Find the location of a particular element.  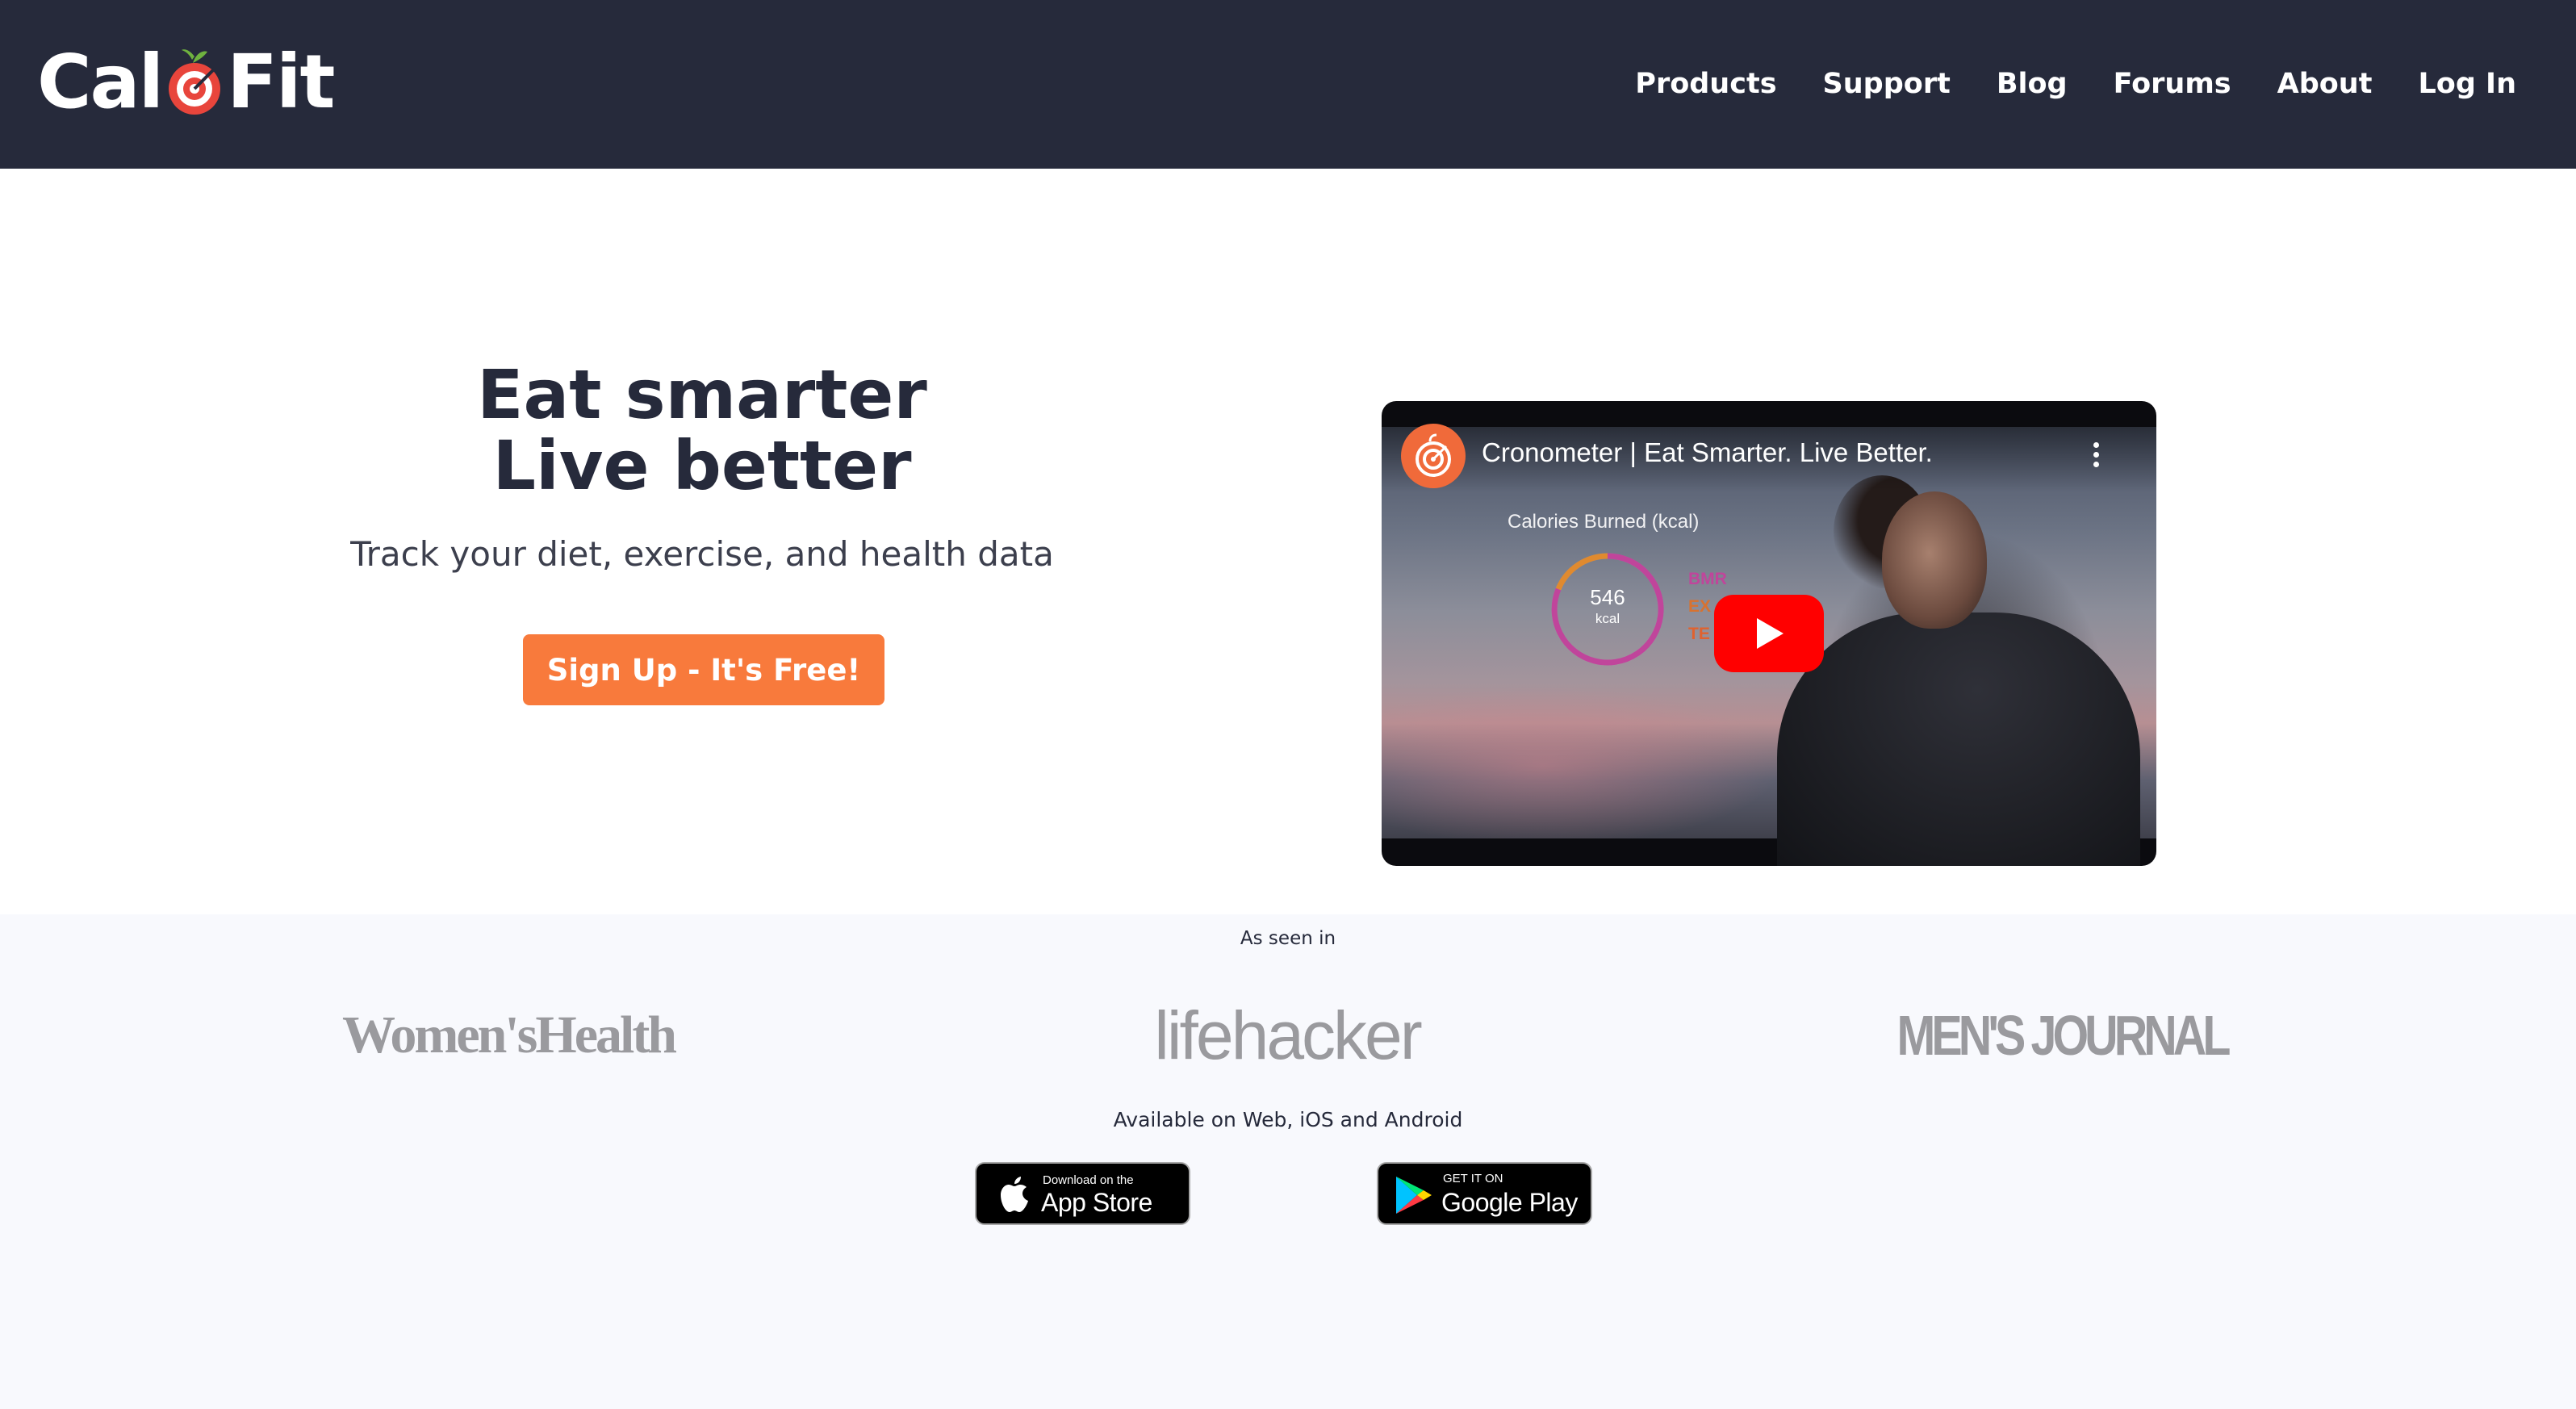

google-play-small-text: GET IT ON is located at coordinates (1473, 1178).